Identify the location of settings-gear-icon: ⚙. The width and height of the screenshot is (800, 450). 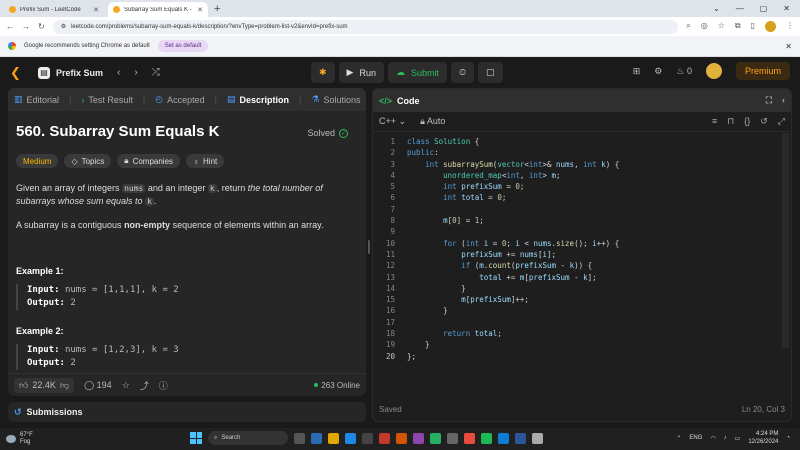
(658, 71).